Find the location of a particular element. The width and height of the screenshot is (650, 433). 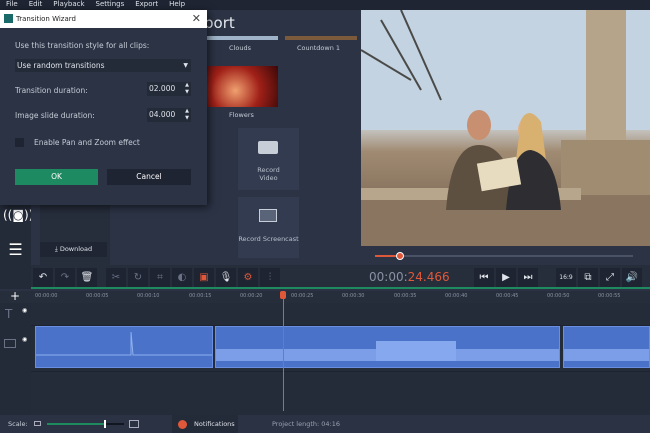

menu-help: Help is located at coordinates (177, 5).